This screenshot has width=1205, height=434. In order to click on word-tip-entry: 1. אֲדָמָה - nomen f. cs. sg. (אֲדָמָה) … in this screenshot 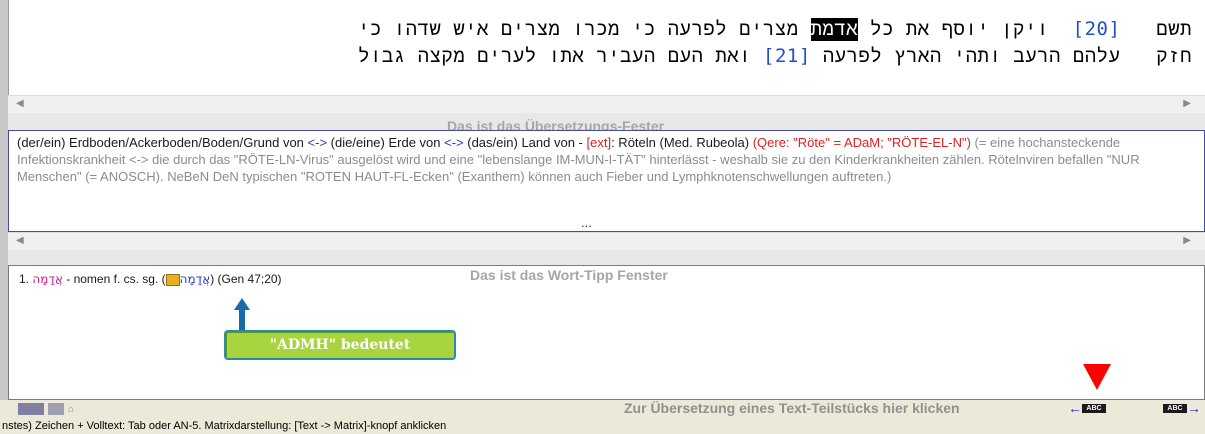, I will do `click(150, 279)`.